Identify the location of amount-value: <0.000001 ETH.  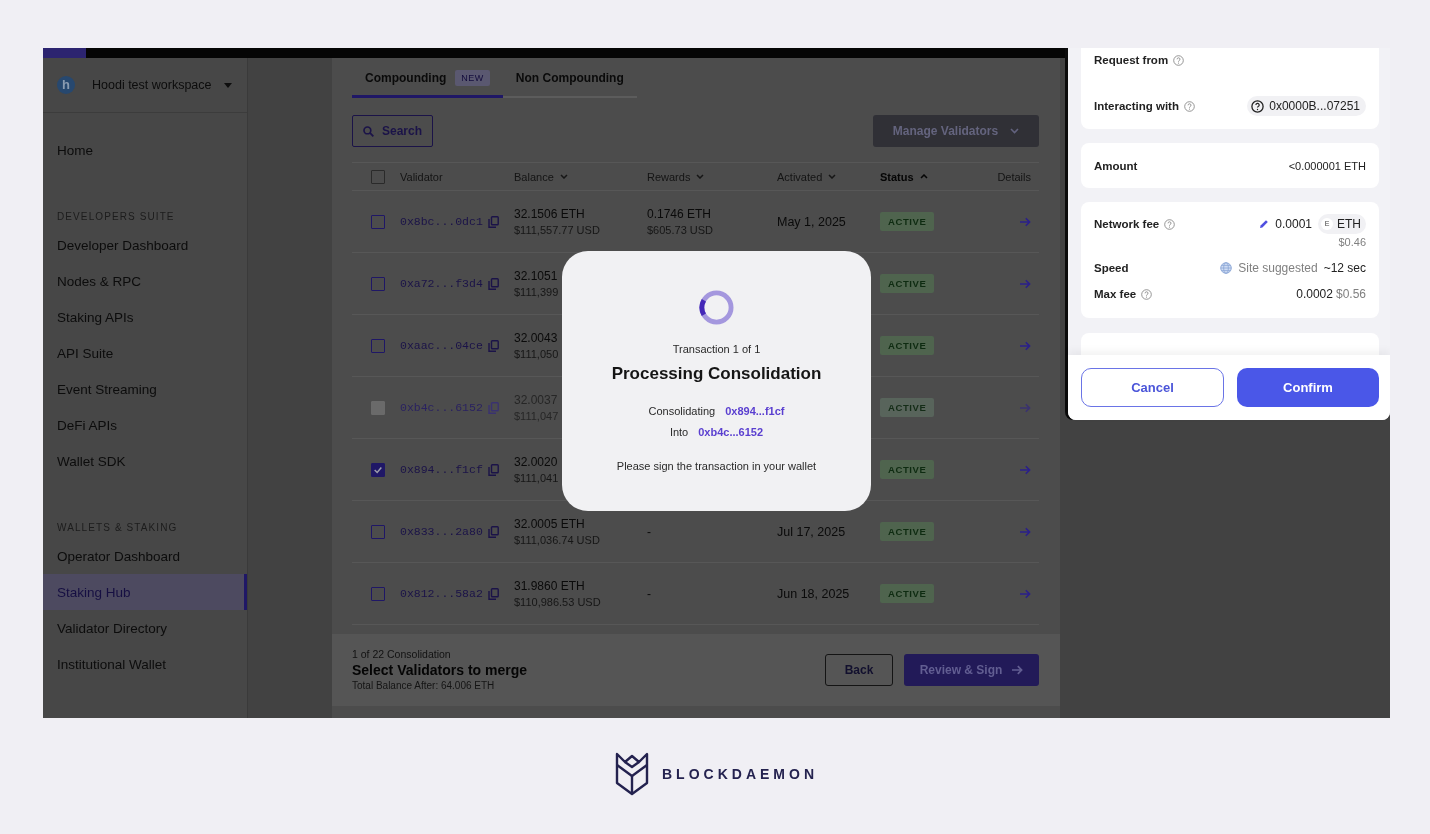
(1327, 165).